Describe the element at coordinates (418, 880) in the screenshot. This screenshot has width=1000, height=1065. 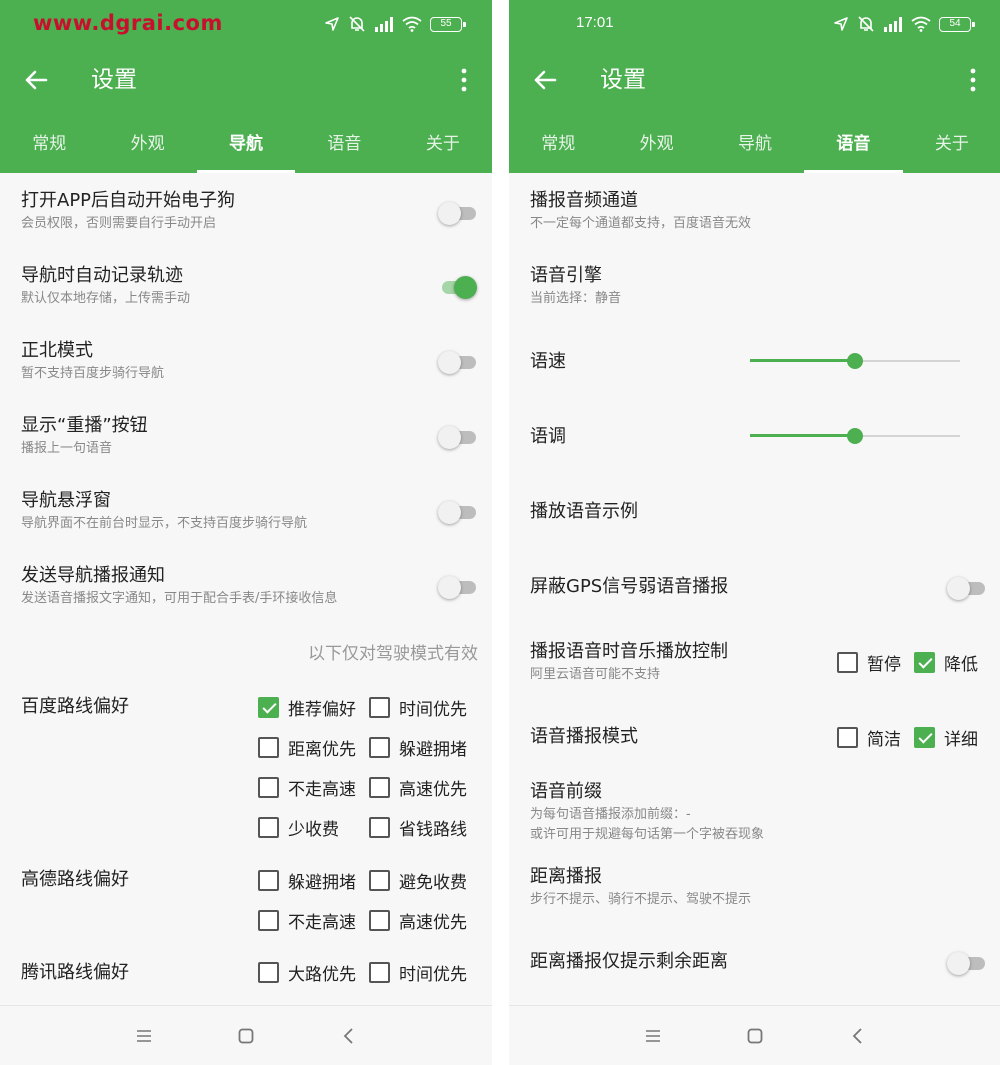
I see `checkbox-gaode-avoid-toll: 避免收费` at that location.